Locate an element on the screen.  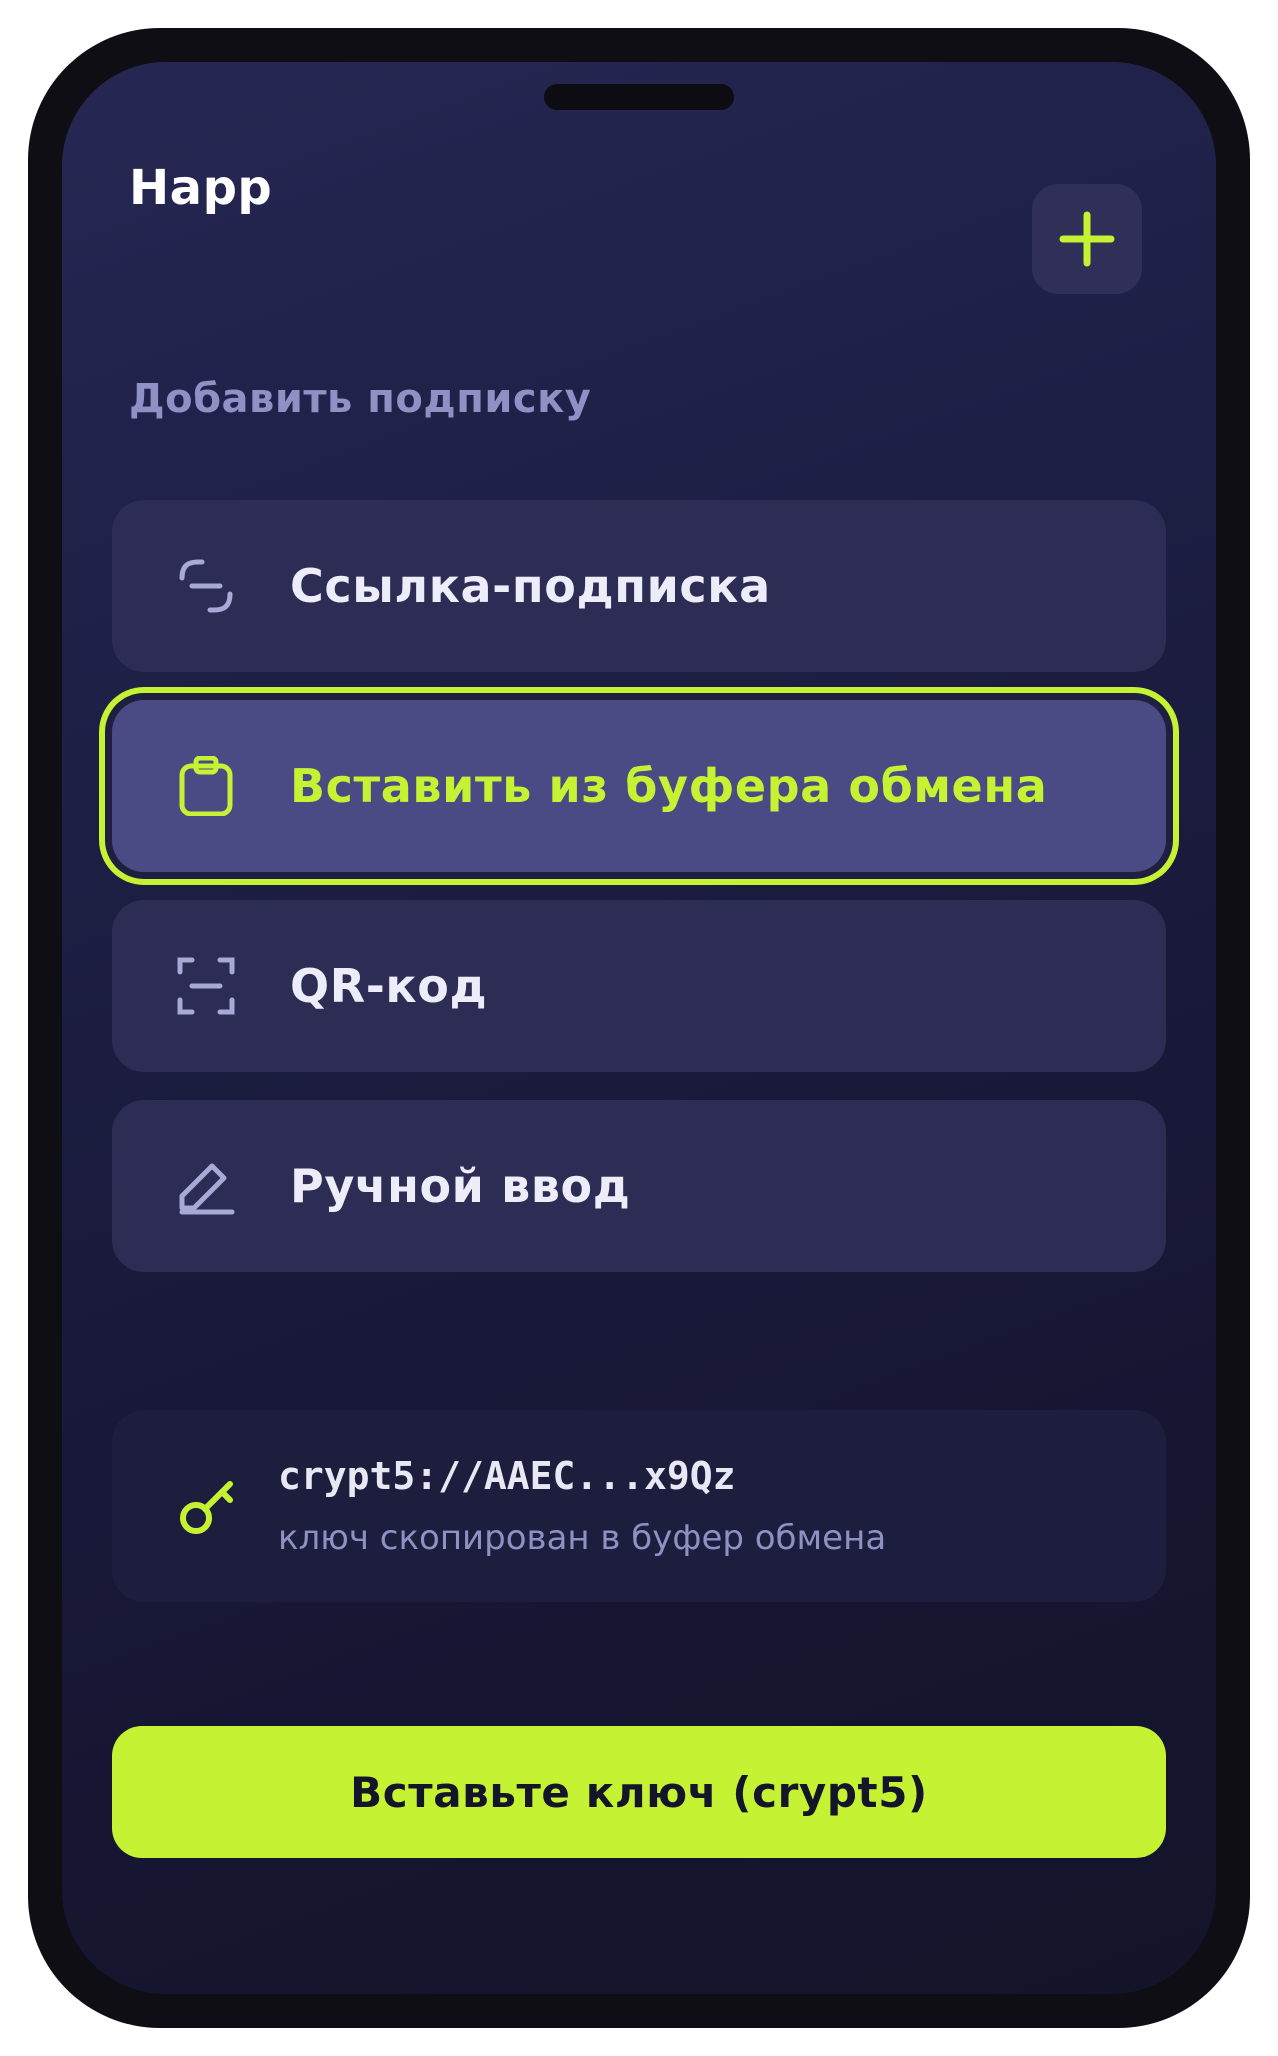
option-manual-input: Ручной ввод is located at coordinates (639, 1186).